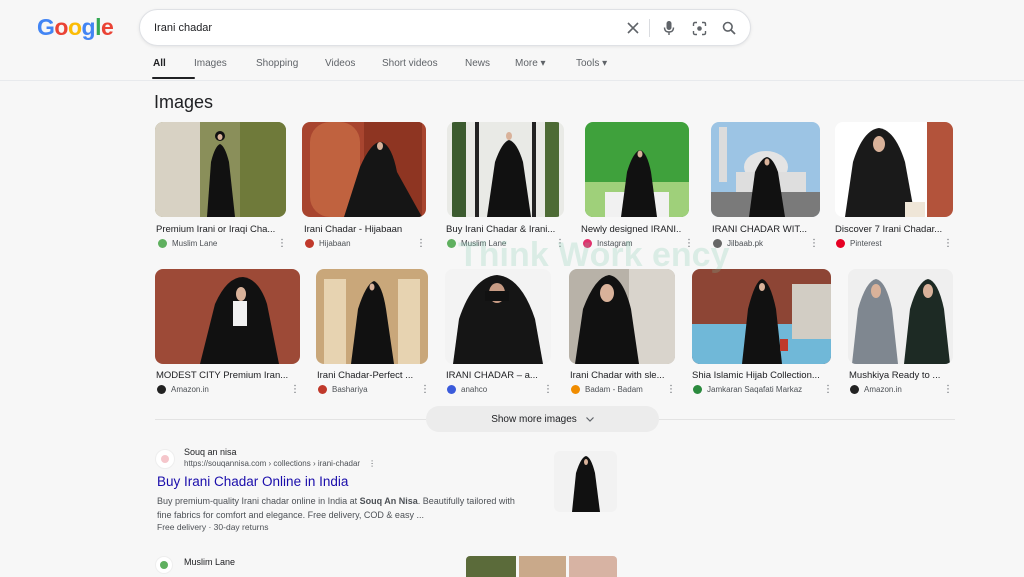 The height and width of the screenshot is (577, 1024). I want to click on tab-label: Images, so click(210, 63).